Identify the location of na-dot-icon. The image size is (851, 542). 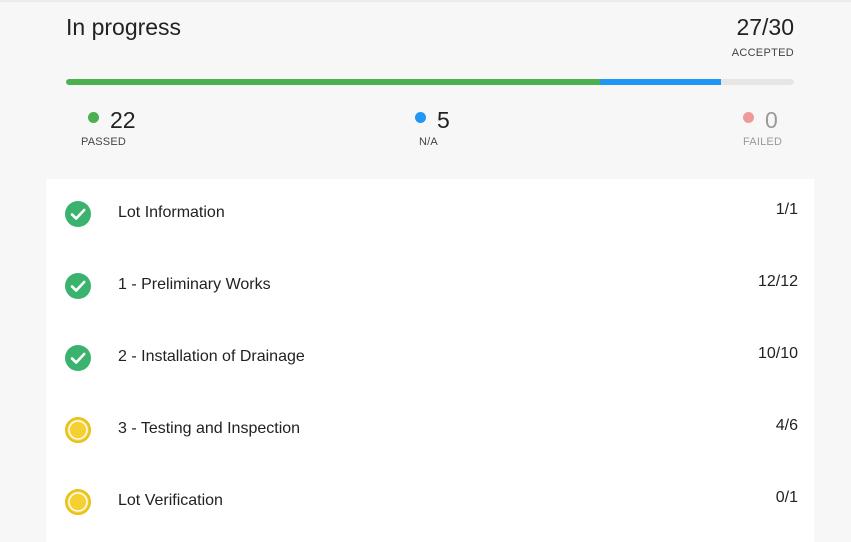
(420, 117).